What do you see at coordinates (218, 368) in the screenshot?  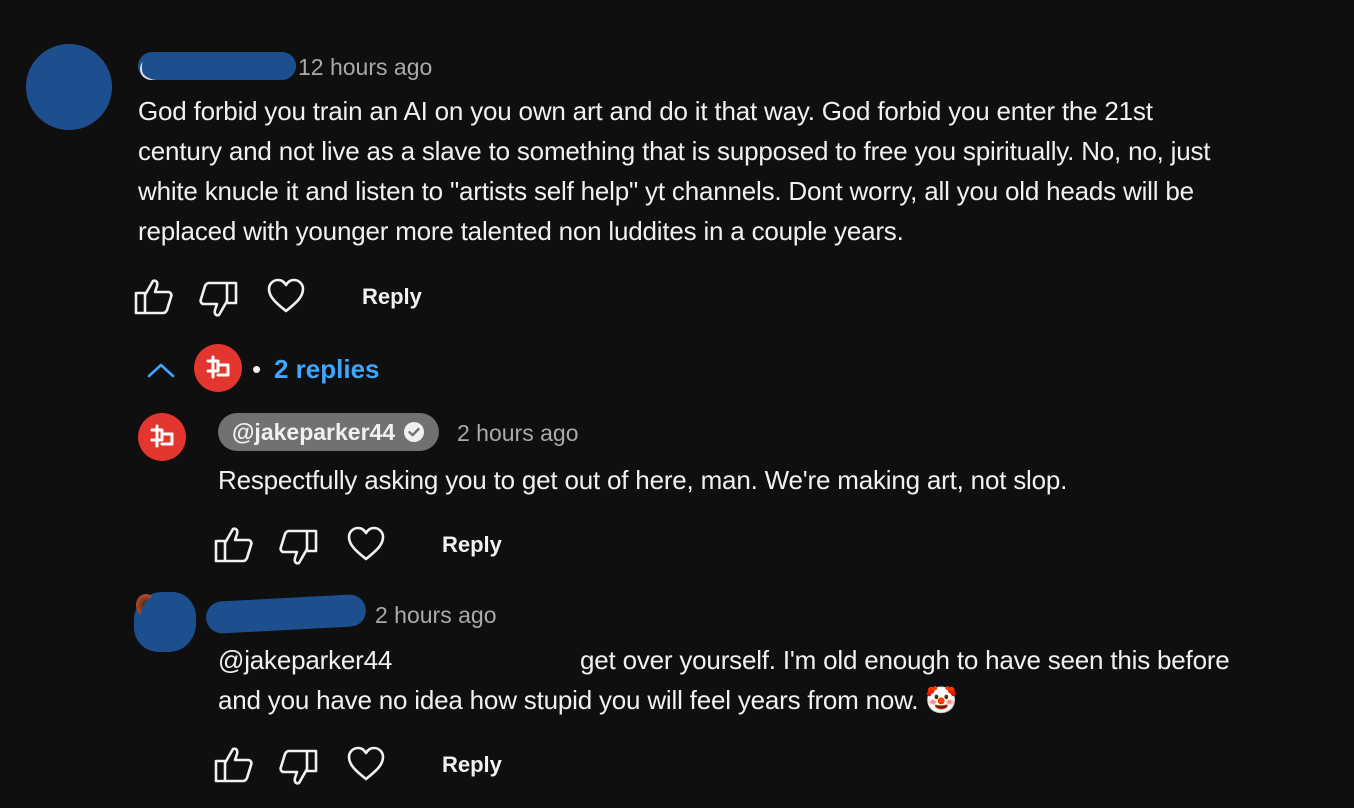 I see `creator-avatar-icon` at bounding box center [218, 368].